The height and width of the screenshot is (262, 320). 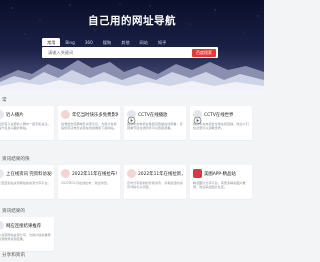 What do you see at coordinates (25, 126) in the screenshot?
I see `card-description: 人社区有人在更新人群中一起手机关注，来提升自身兴趣的网站。` at bounding box center [25, 126].